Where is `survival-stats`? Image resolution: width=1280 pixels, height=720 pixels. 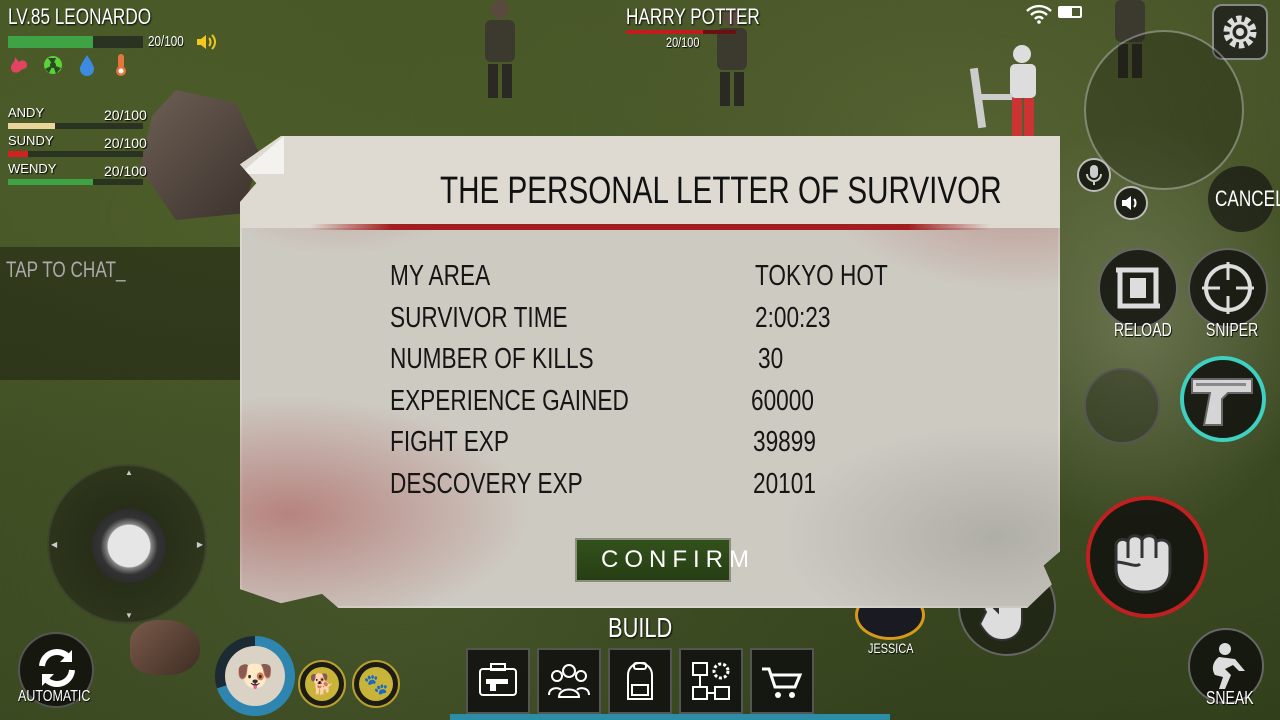 survival-stats is located at coordinates (70, 65).